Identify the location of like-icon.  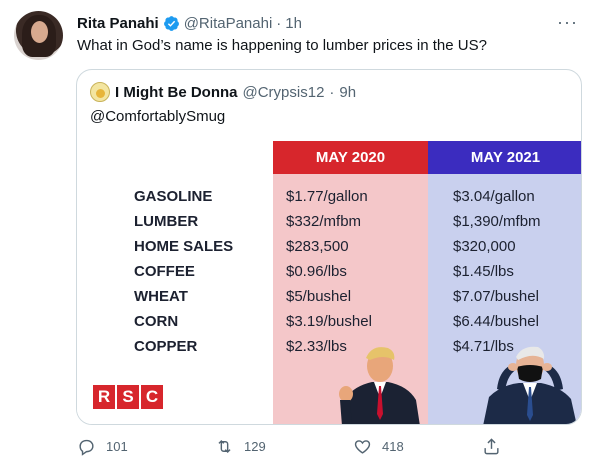
(362, 447).